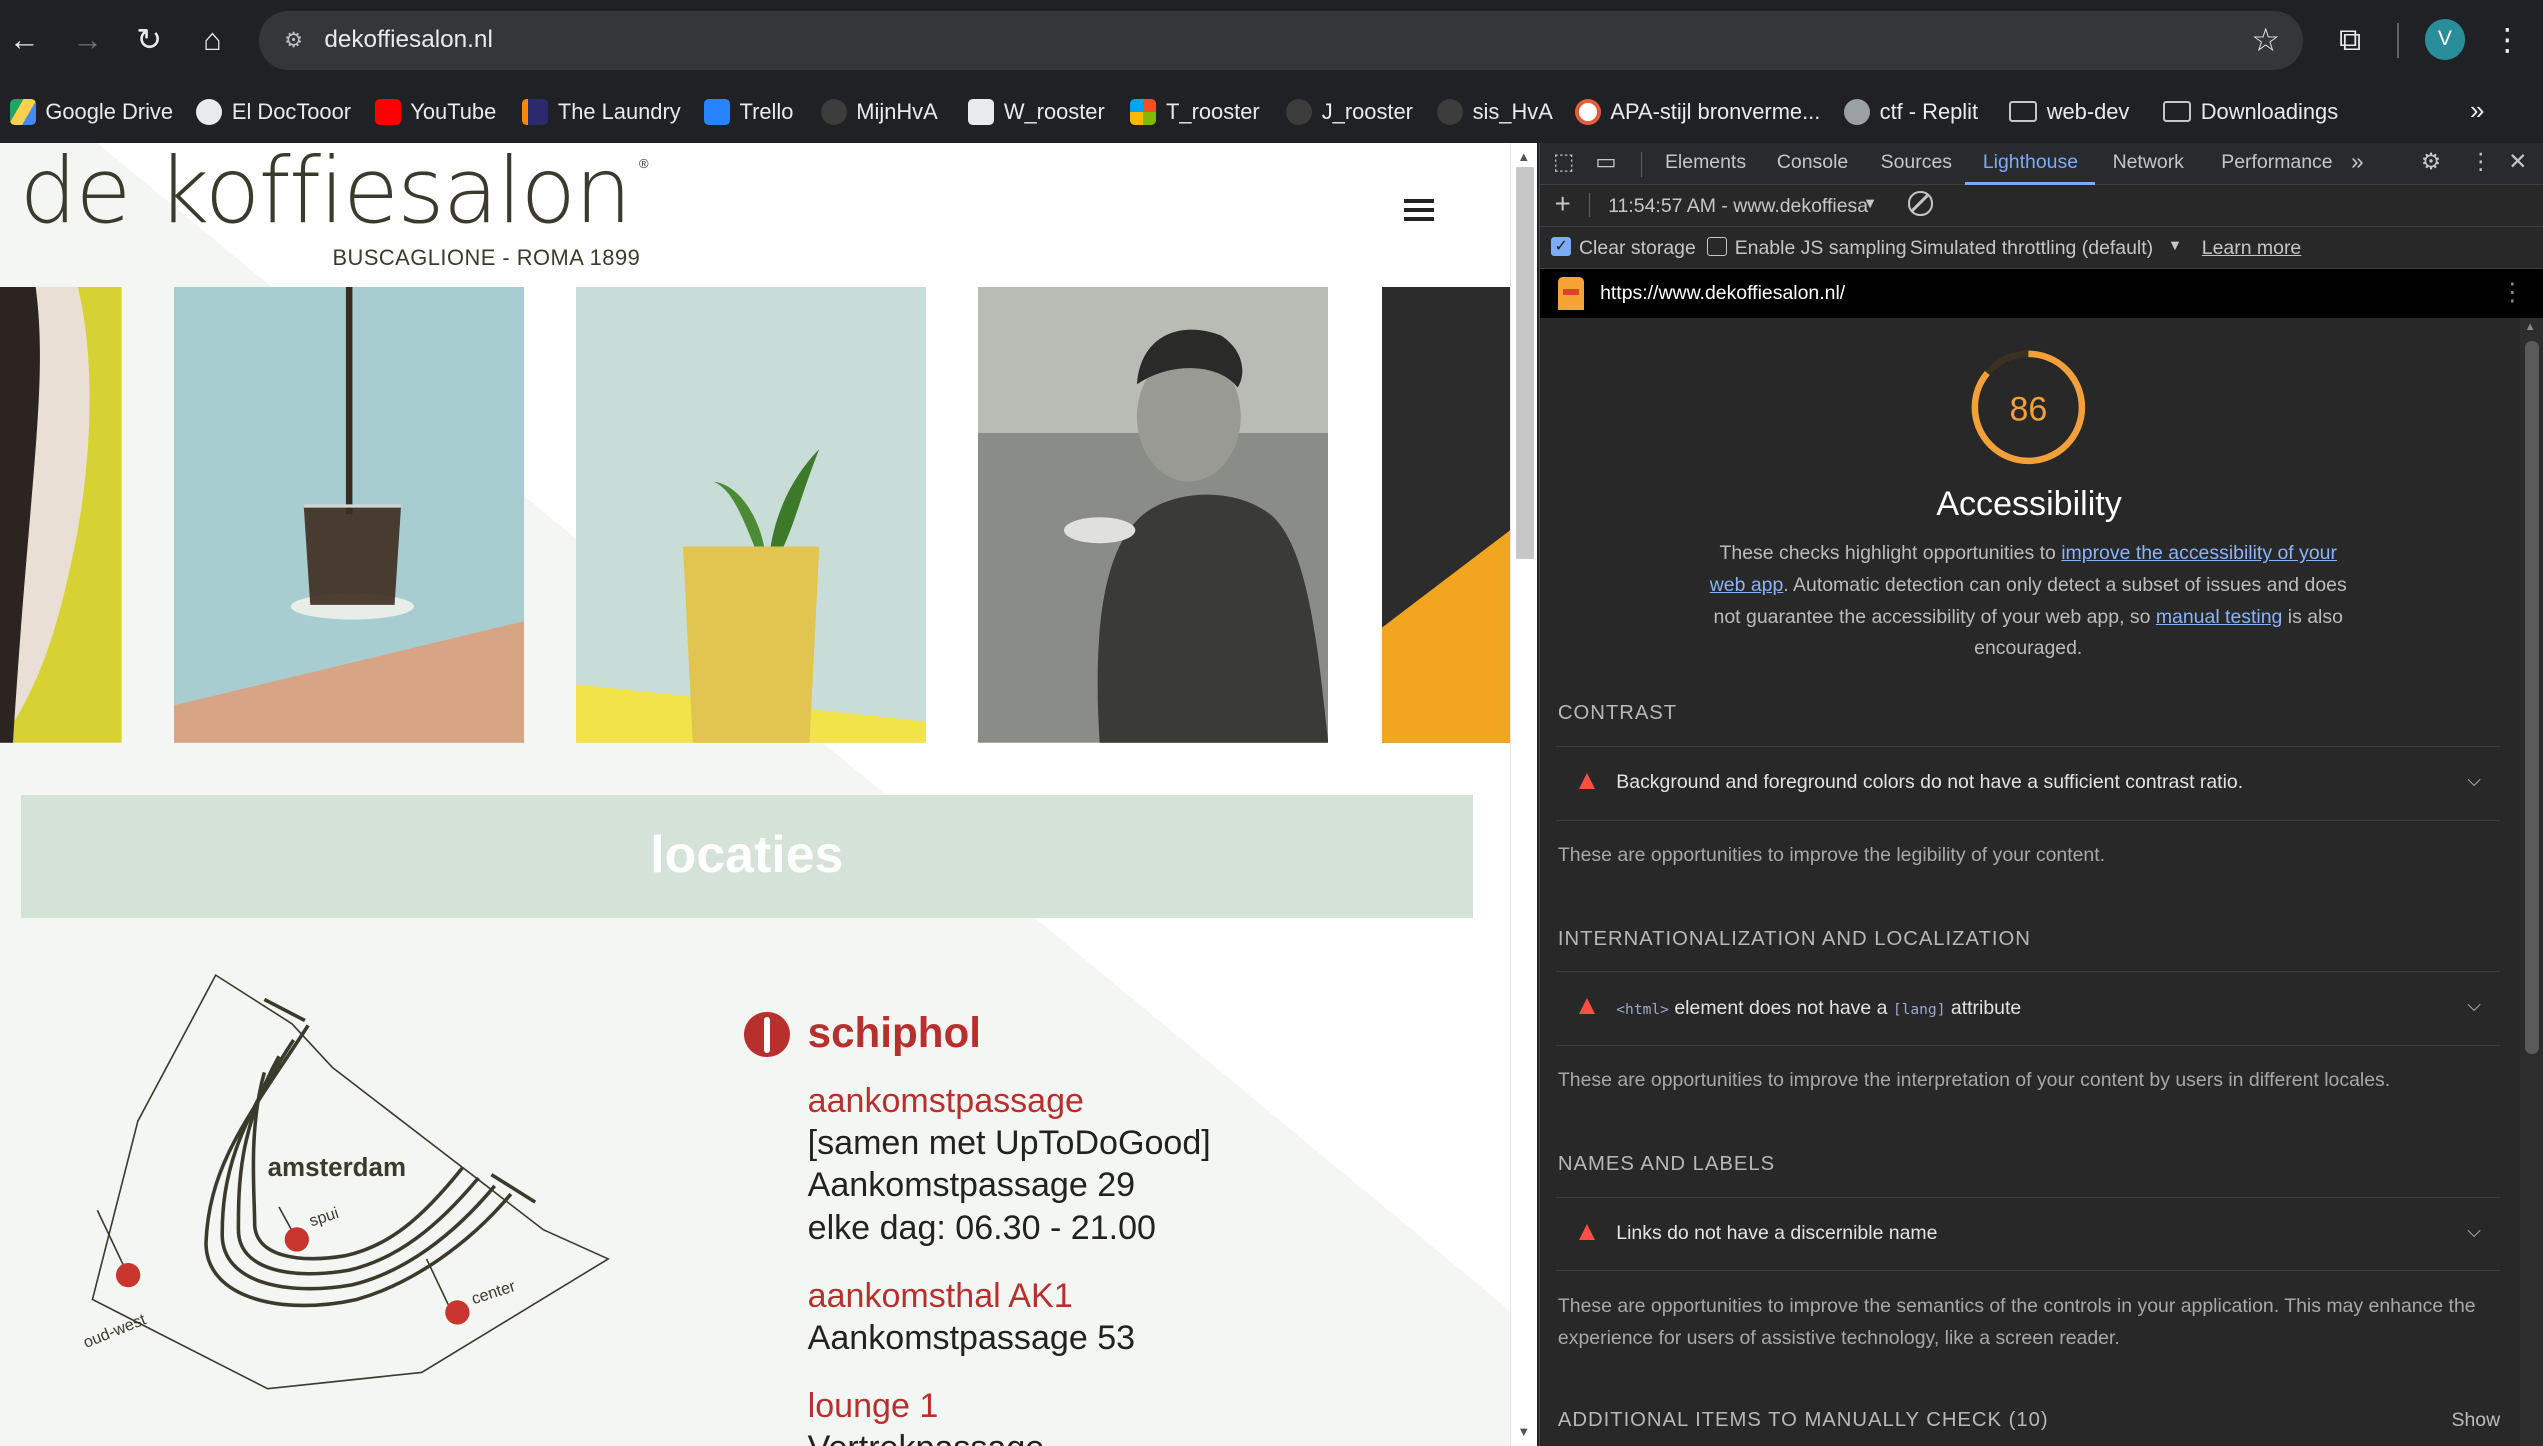  What do you see at coordinates (435, 111) in the screenshot?
I see `bookmark-youtube: YouTube` at bounding box center [435, 111].